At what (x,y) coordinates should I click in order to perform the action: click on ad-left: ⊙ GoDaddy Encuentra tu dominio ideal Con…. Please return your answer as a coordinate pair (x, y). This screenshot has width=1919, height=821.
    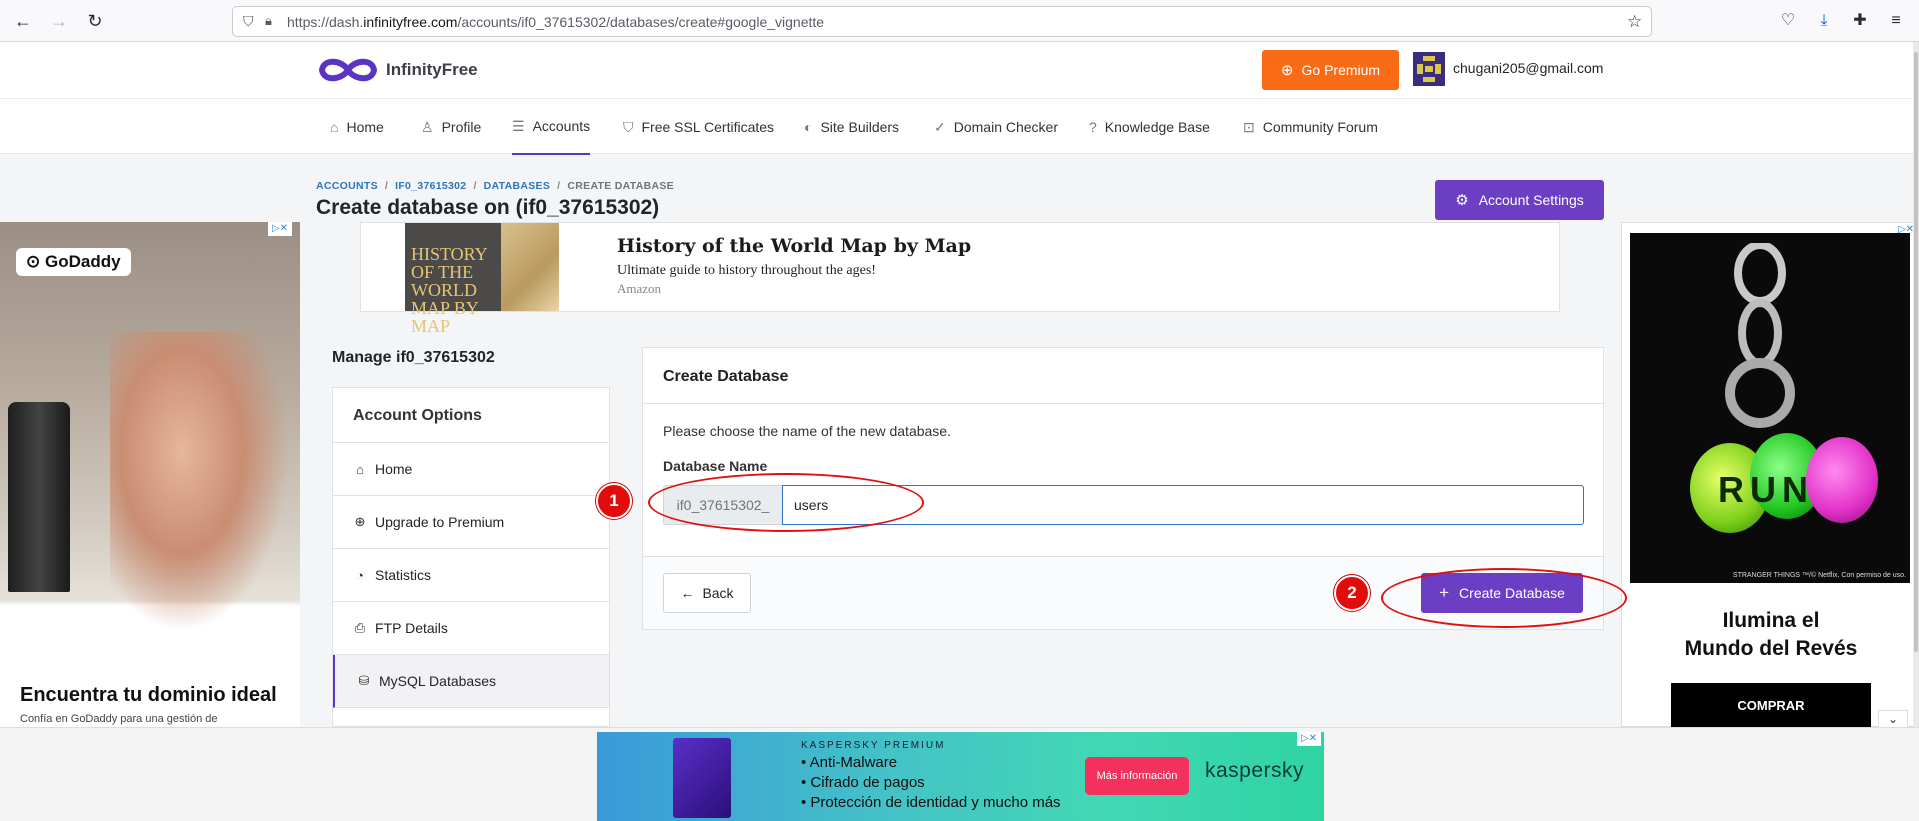
    Looking at the image, I should click on (150, 474).